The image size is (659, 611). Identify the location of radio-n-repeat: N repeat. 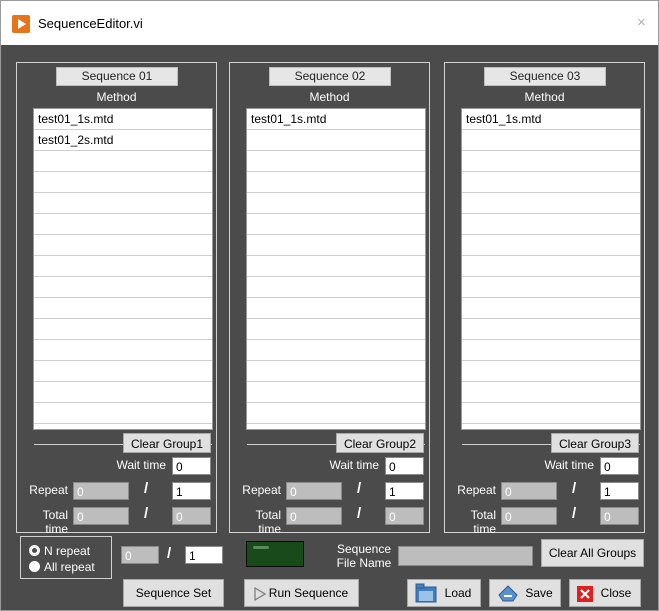
(69, 551).